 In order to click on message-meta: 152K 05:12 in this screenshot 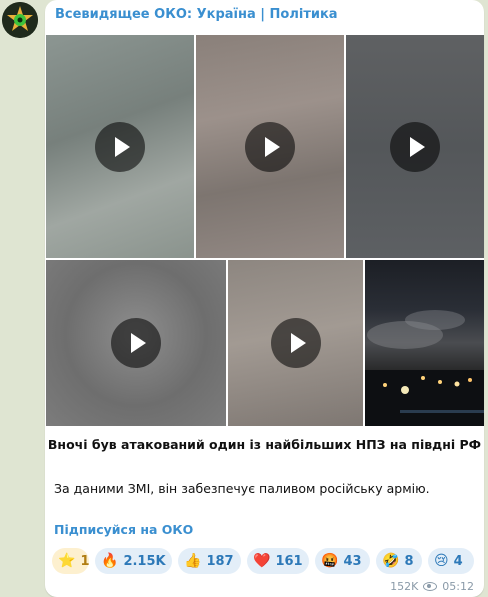, I will do `click(432, 586)`.